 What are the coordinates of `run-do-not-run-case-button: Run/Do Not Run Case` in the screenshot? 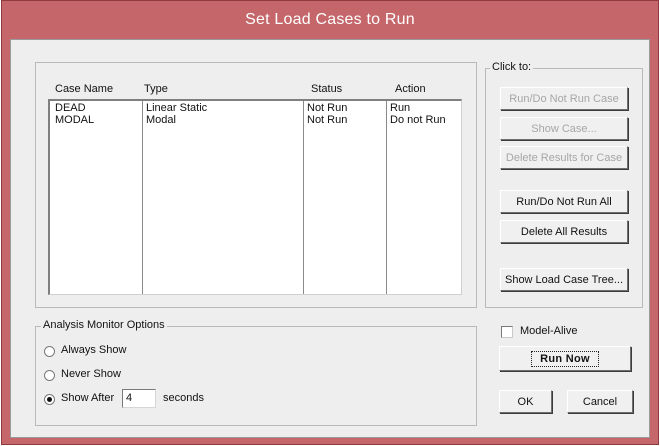 It's located at (564, 98).